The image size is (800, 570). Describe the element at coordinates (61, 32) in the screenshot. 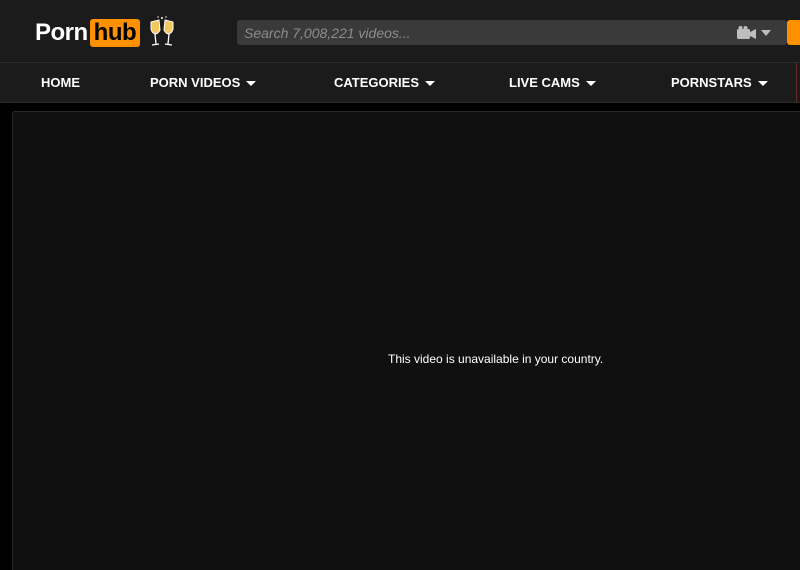

I see `logo-text-porn: Porn` at that location.